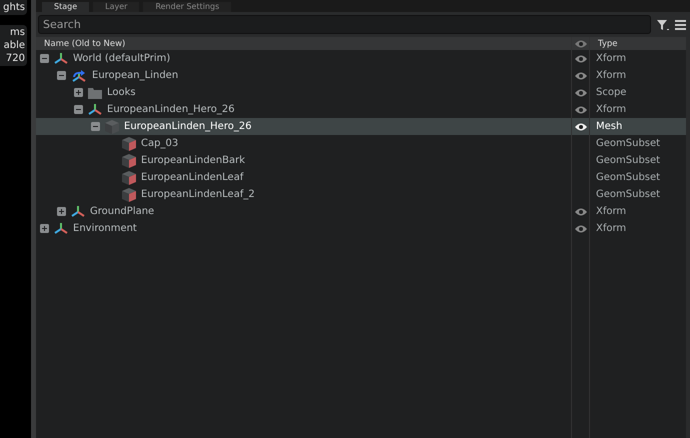 The height and width of the screenshot is (438, 690). What do you see at coordinates (637, 43) in the screenshot?
I see `column-header: Type` at bounding box center [637, 43].